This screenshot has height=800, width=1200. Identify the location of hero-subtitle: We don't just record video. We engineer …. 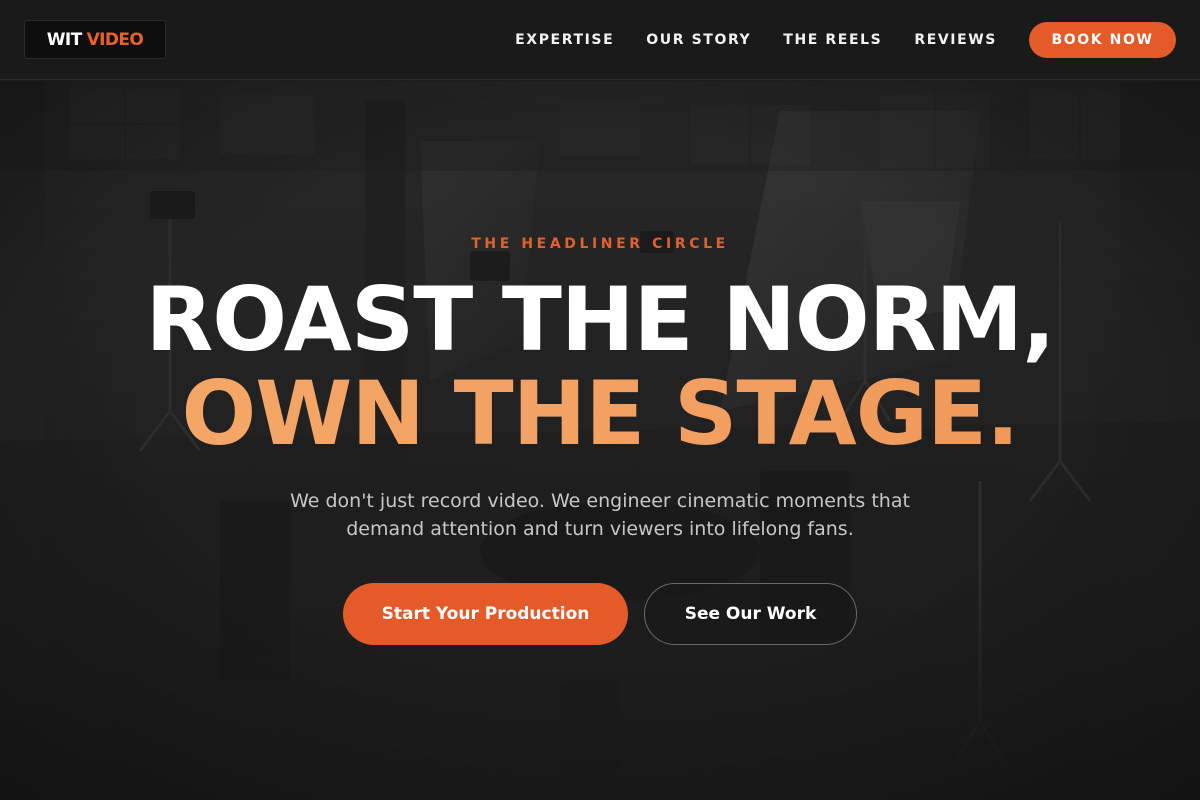
(600, 515).